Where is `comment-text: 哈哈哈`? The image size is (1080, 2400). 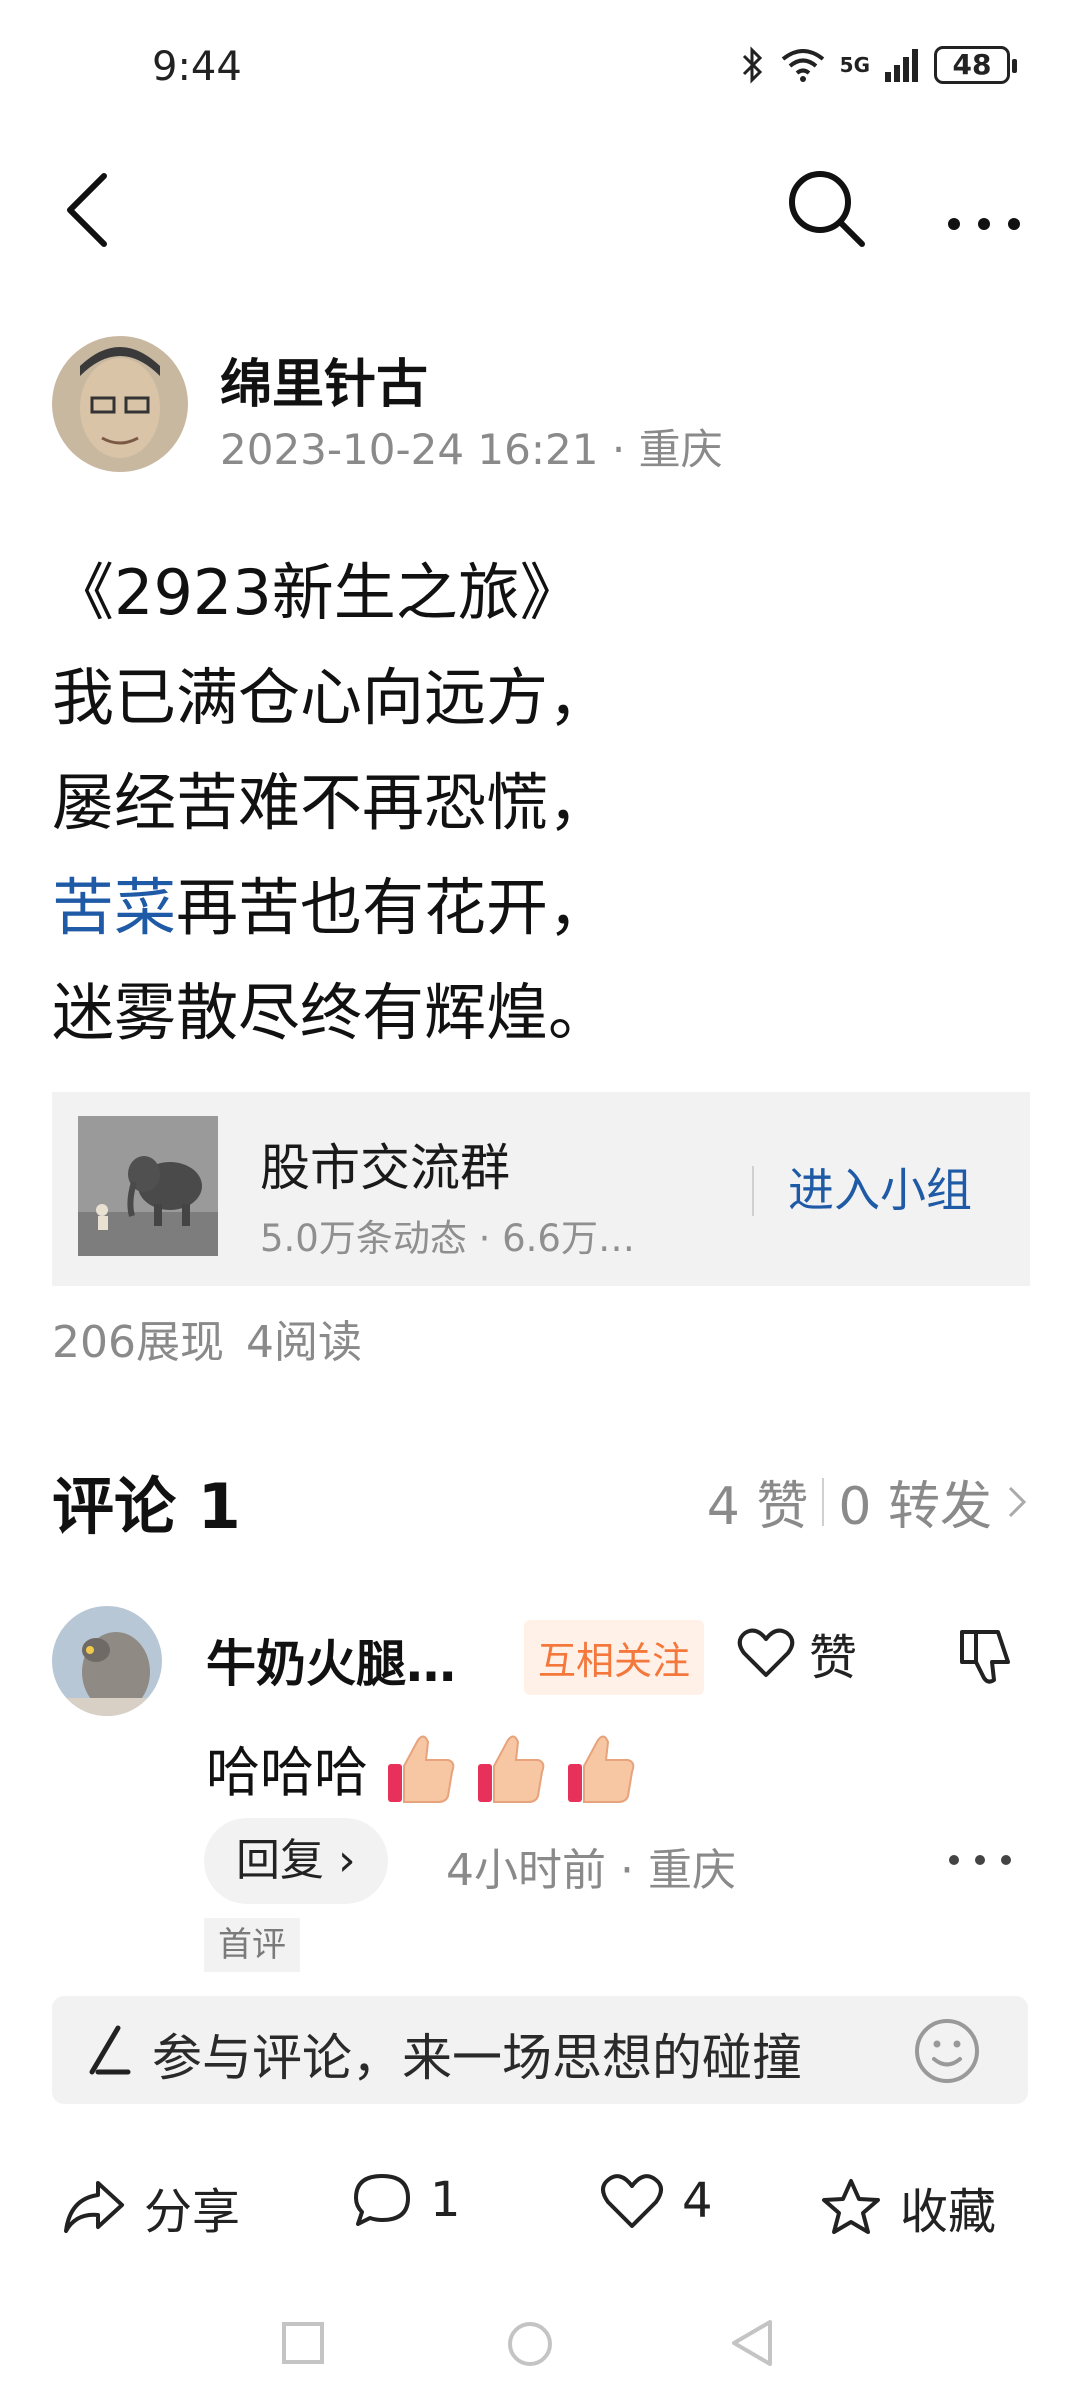
comment-text: 哈哈哈 is located at coordinates (422, 1767).